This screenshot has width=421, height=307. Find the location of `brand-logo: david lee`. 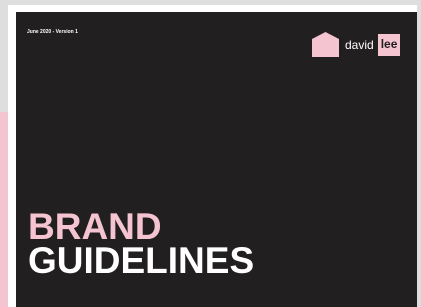

brand-logo: david lee is located at coordinates (356, 44).